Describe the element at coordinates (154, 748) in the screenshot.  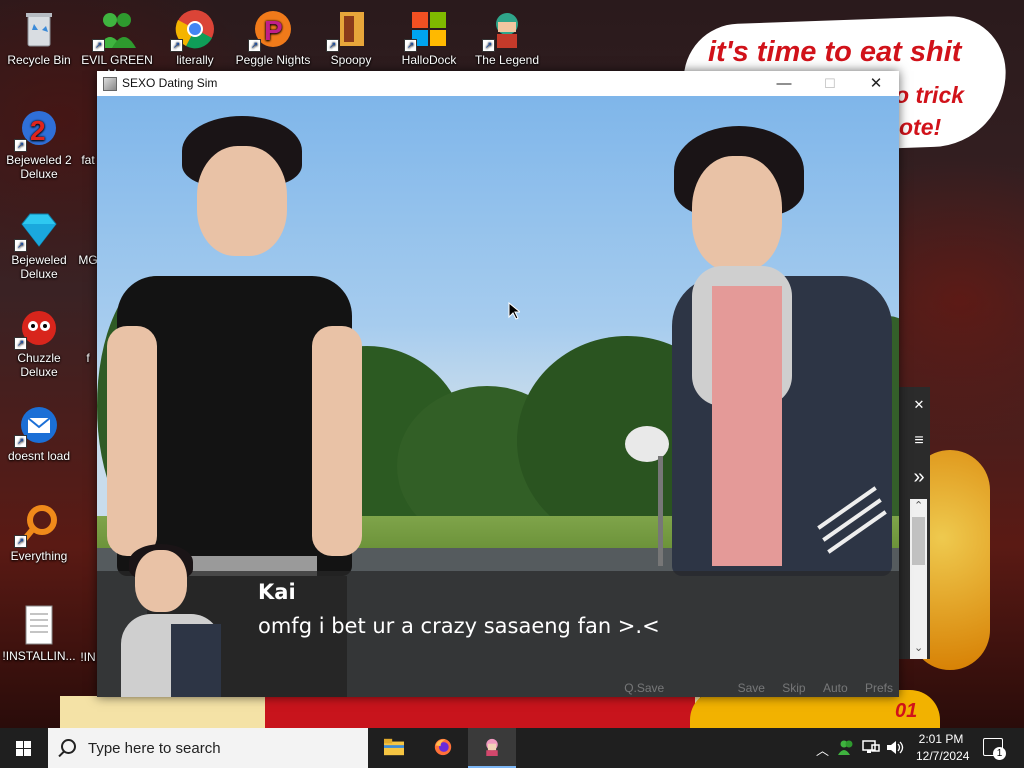
I see `search-placeholder: Type here to search` at that location.